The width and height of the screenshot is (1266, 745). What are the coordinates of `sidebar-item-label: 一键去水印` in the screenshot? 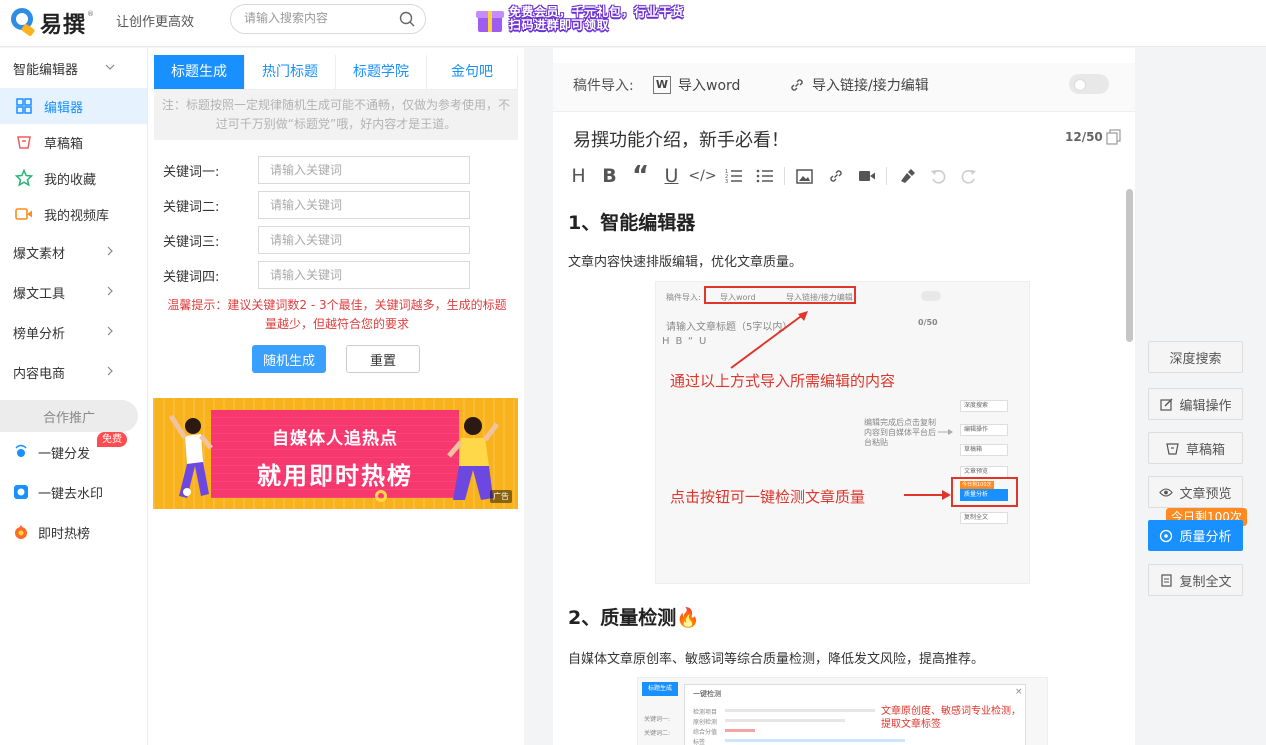 It's located at (71, 494).